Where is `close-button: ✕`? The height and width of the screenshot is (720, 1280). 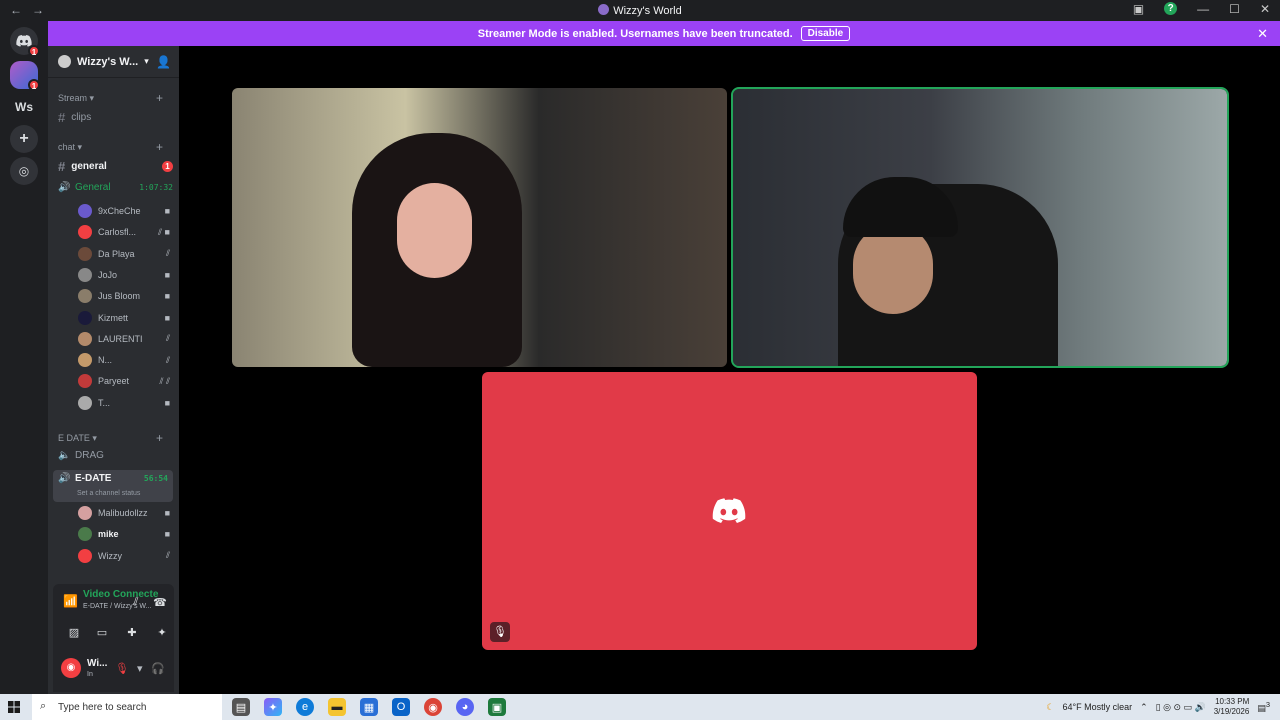
close-button: ✕ is located at coordinates (1265, 9).